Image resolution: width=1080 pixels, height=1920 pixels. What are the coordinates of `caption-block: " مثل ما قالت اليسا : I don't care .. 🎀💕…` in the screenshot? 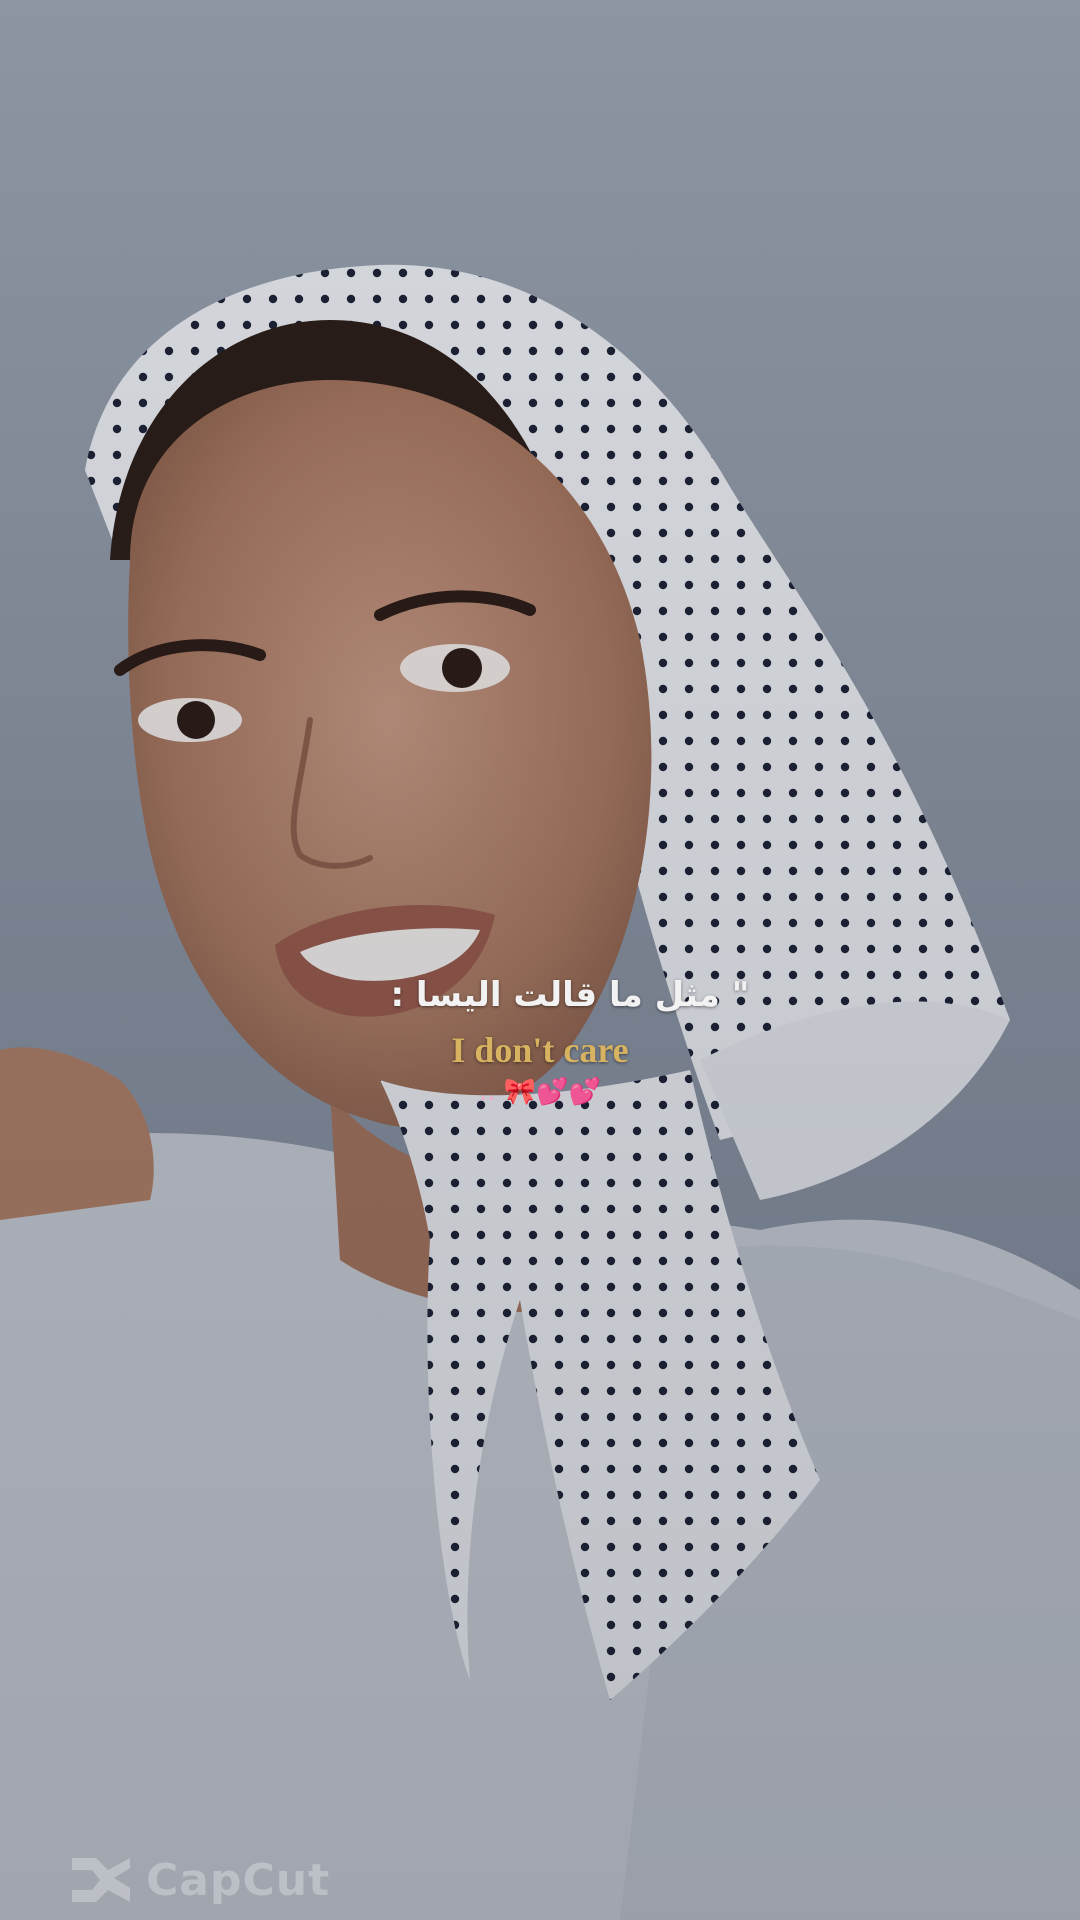 It's located at (540, 1041).